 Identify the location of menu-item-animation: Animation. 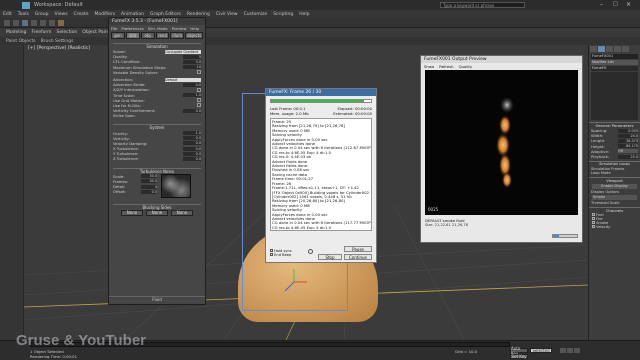
(132, 14).